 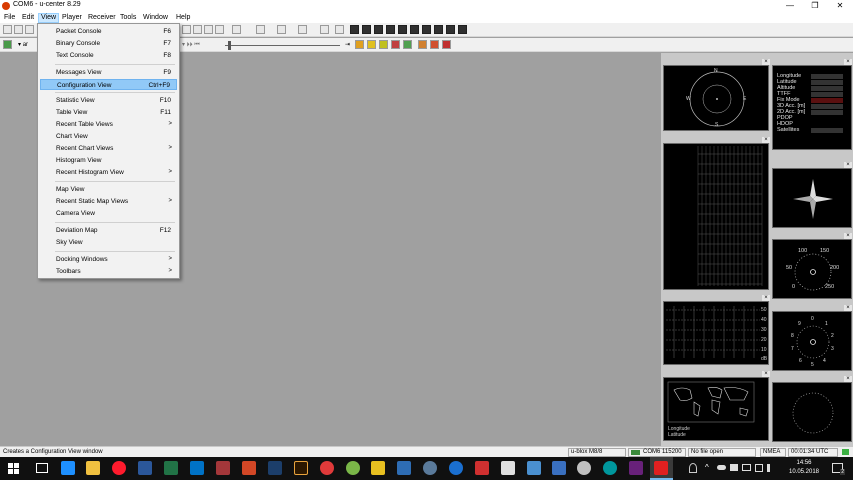 I want to click on player-controls: ▾ ⏵⏵ ⏮, so click(x=191, y=45).